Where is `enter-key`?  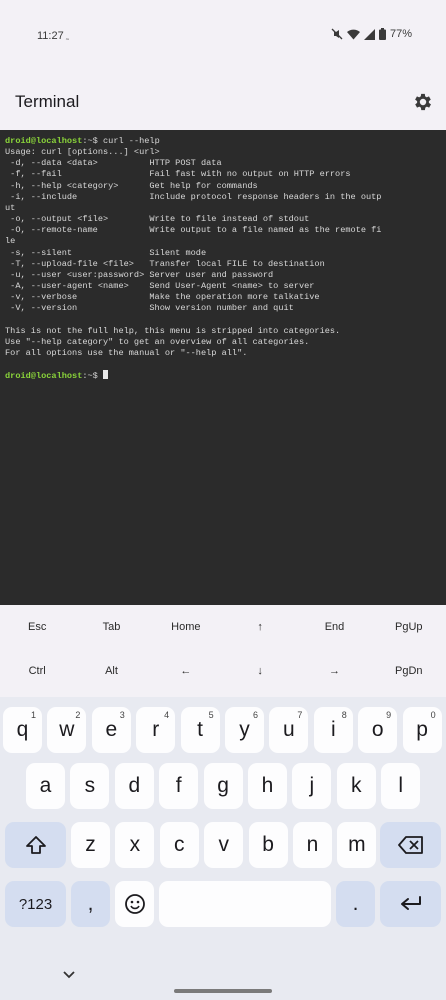
enter-key is located at coordinates (410, 904).